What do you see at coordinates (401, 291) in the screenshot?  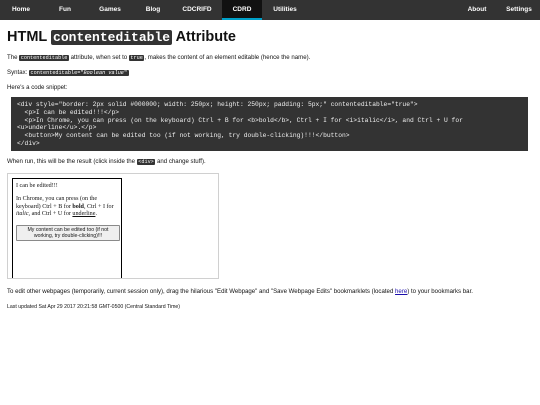 I see `bookmarklets-link: here` at bounding box center [401, 291].